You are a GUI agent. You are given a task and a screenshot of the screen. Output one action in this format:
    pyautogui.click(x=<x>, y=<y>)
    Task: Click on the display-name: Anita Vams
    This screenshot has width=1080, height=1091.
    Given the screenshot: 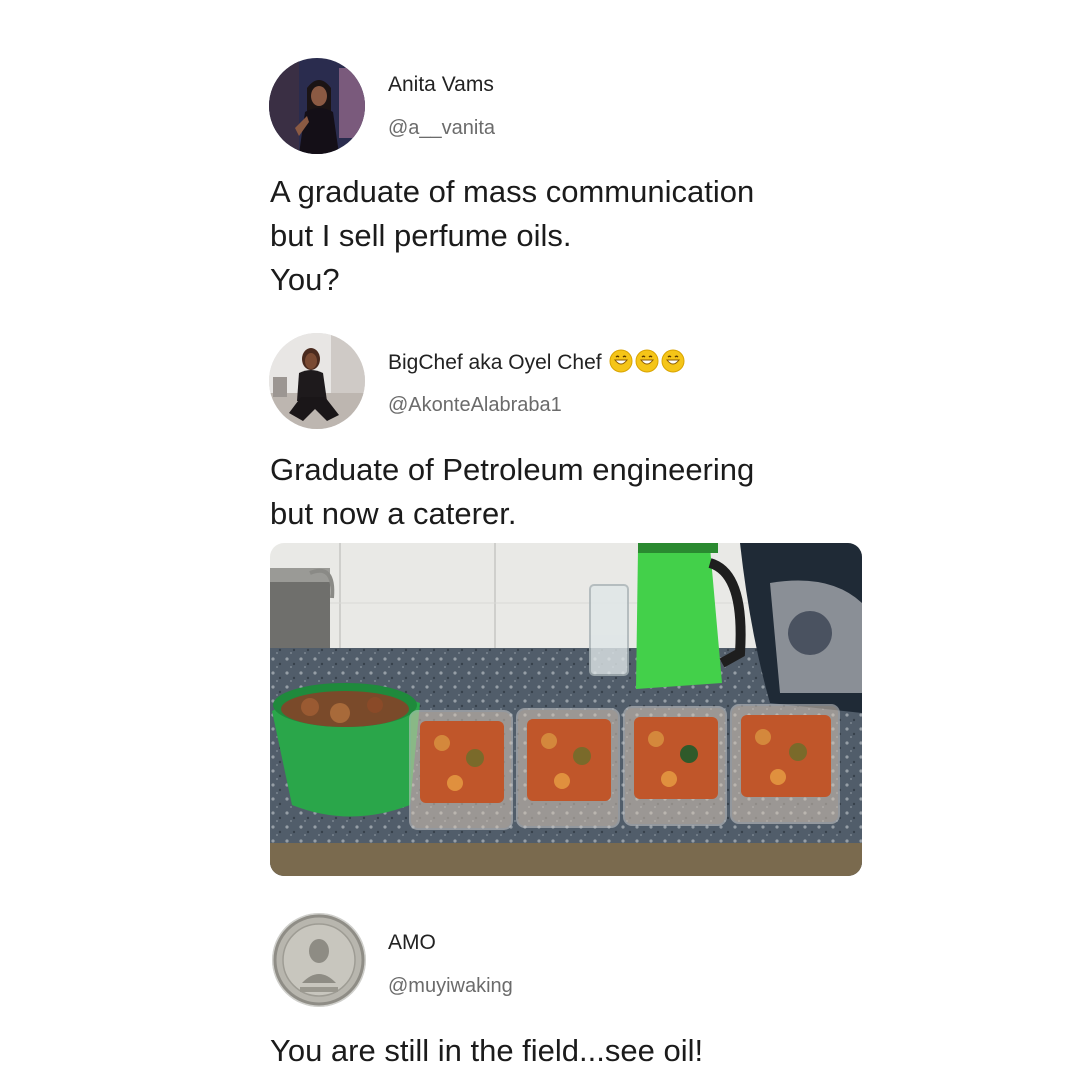 What is the action you would take?
    pyautogui.click(x=441, y=85)
    